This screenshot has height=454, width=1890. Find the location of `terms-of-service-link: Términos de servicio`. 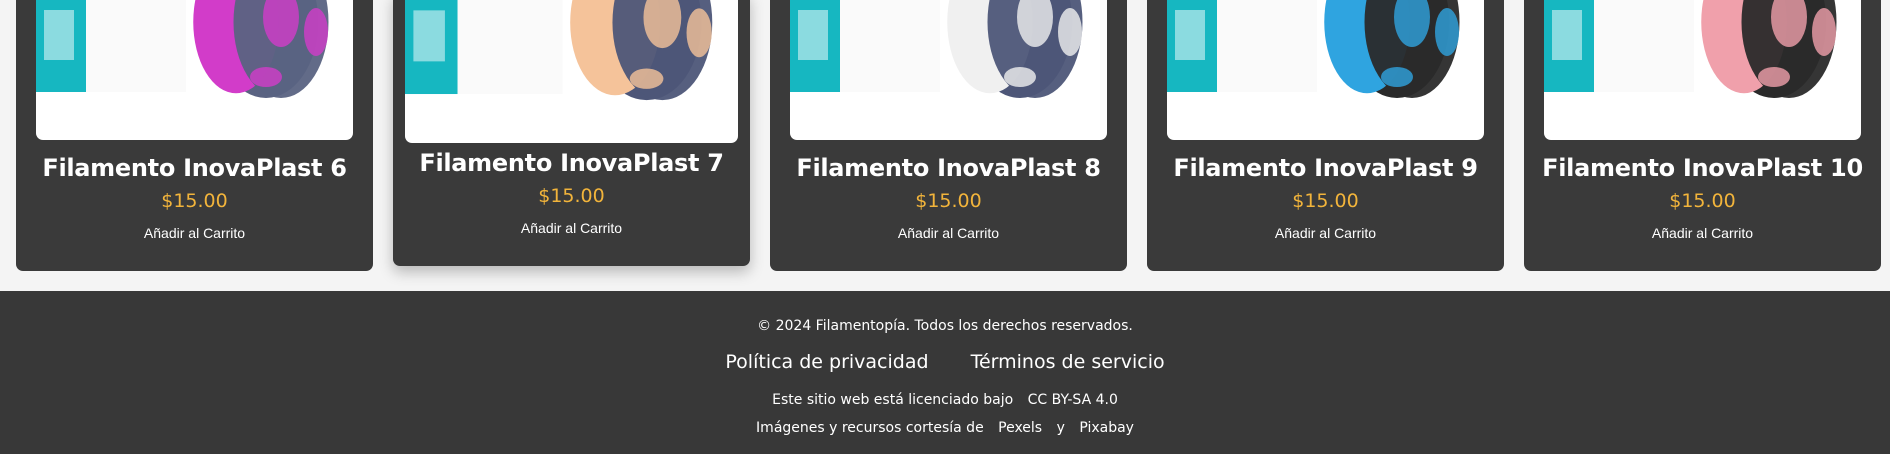

terms-of-service-link: Términos de servicio is located at coordinates (1068, 362).